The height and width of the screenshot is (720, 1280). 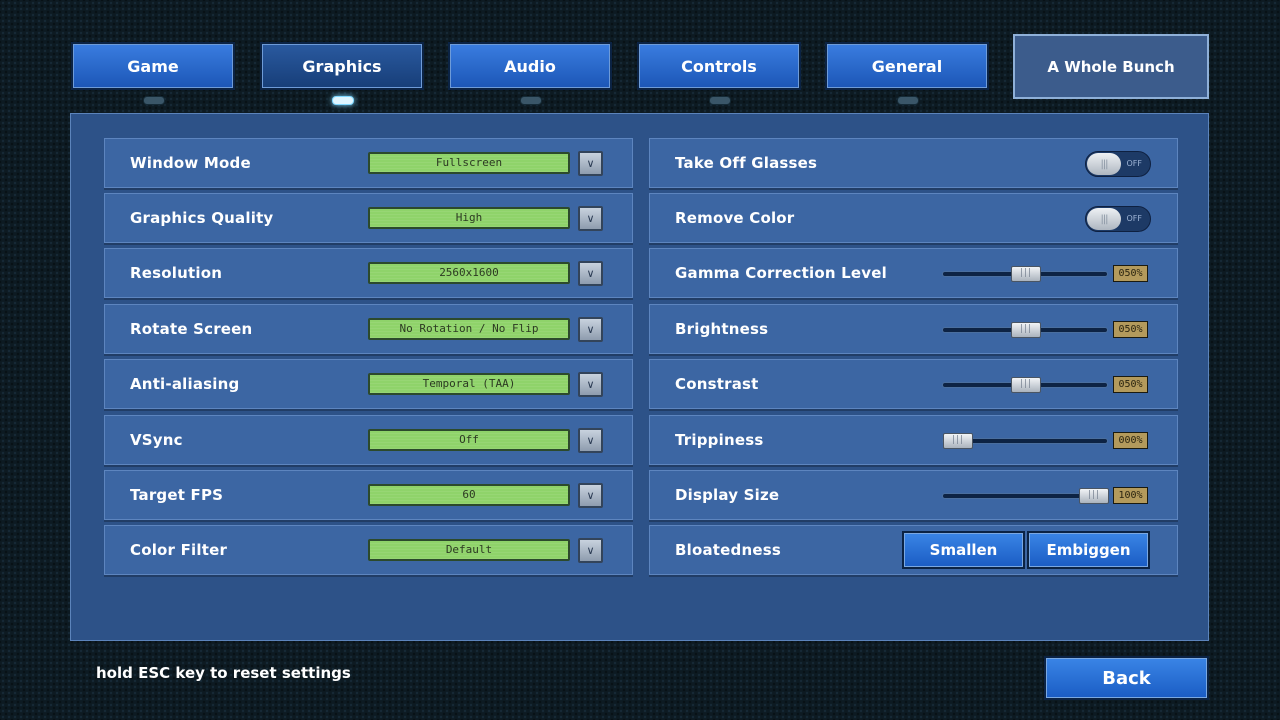 I want to click on setting-row-take-off-glasses: Take Off Glasses ||| OFF, so click(x=913, y=163).